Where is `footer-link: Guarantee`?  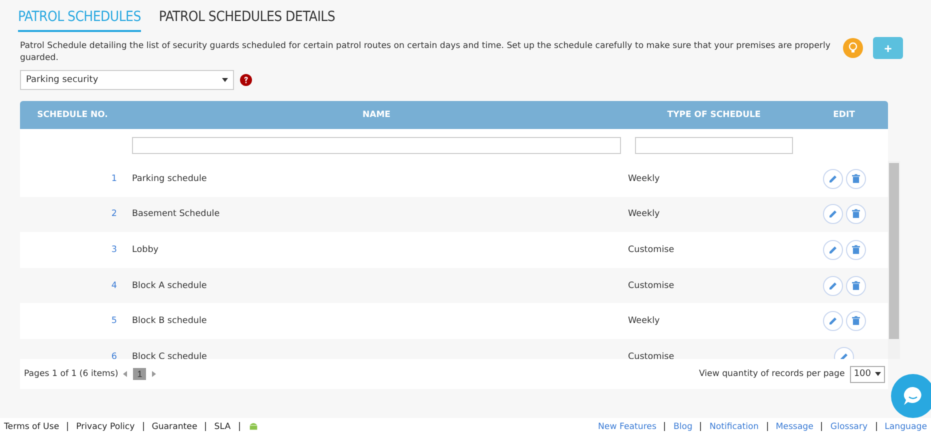 footer-link: Guarantee is located at coordinates (175, 427).